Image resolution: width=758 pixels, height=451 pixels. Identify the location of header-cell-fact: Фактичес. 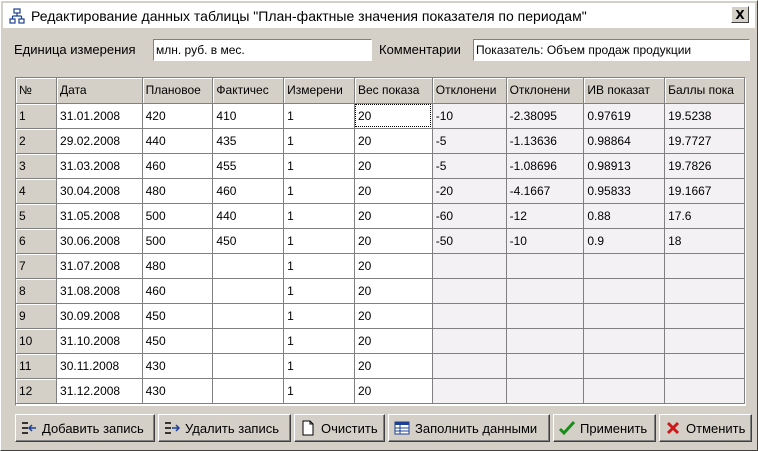
(248, 91).